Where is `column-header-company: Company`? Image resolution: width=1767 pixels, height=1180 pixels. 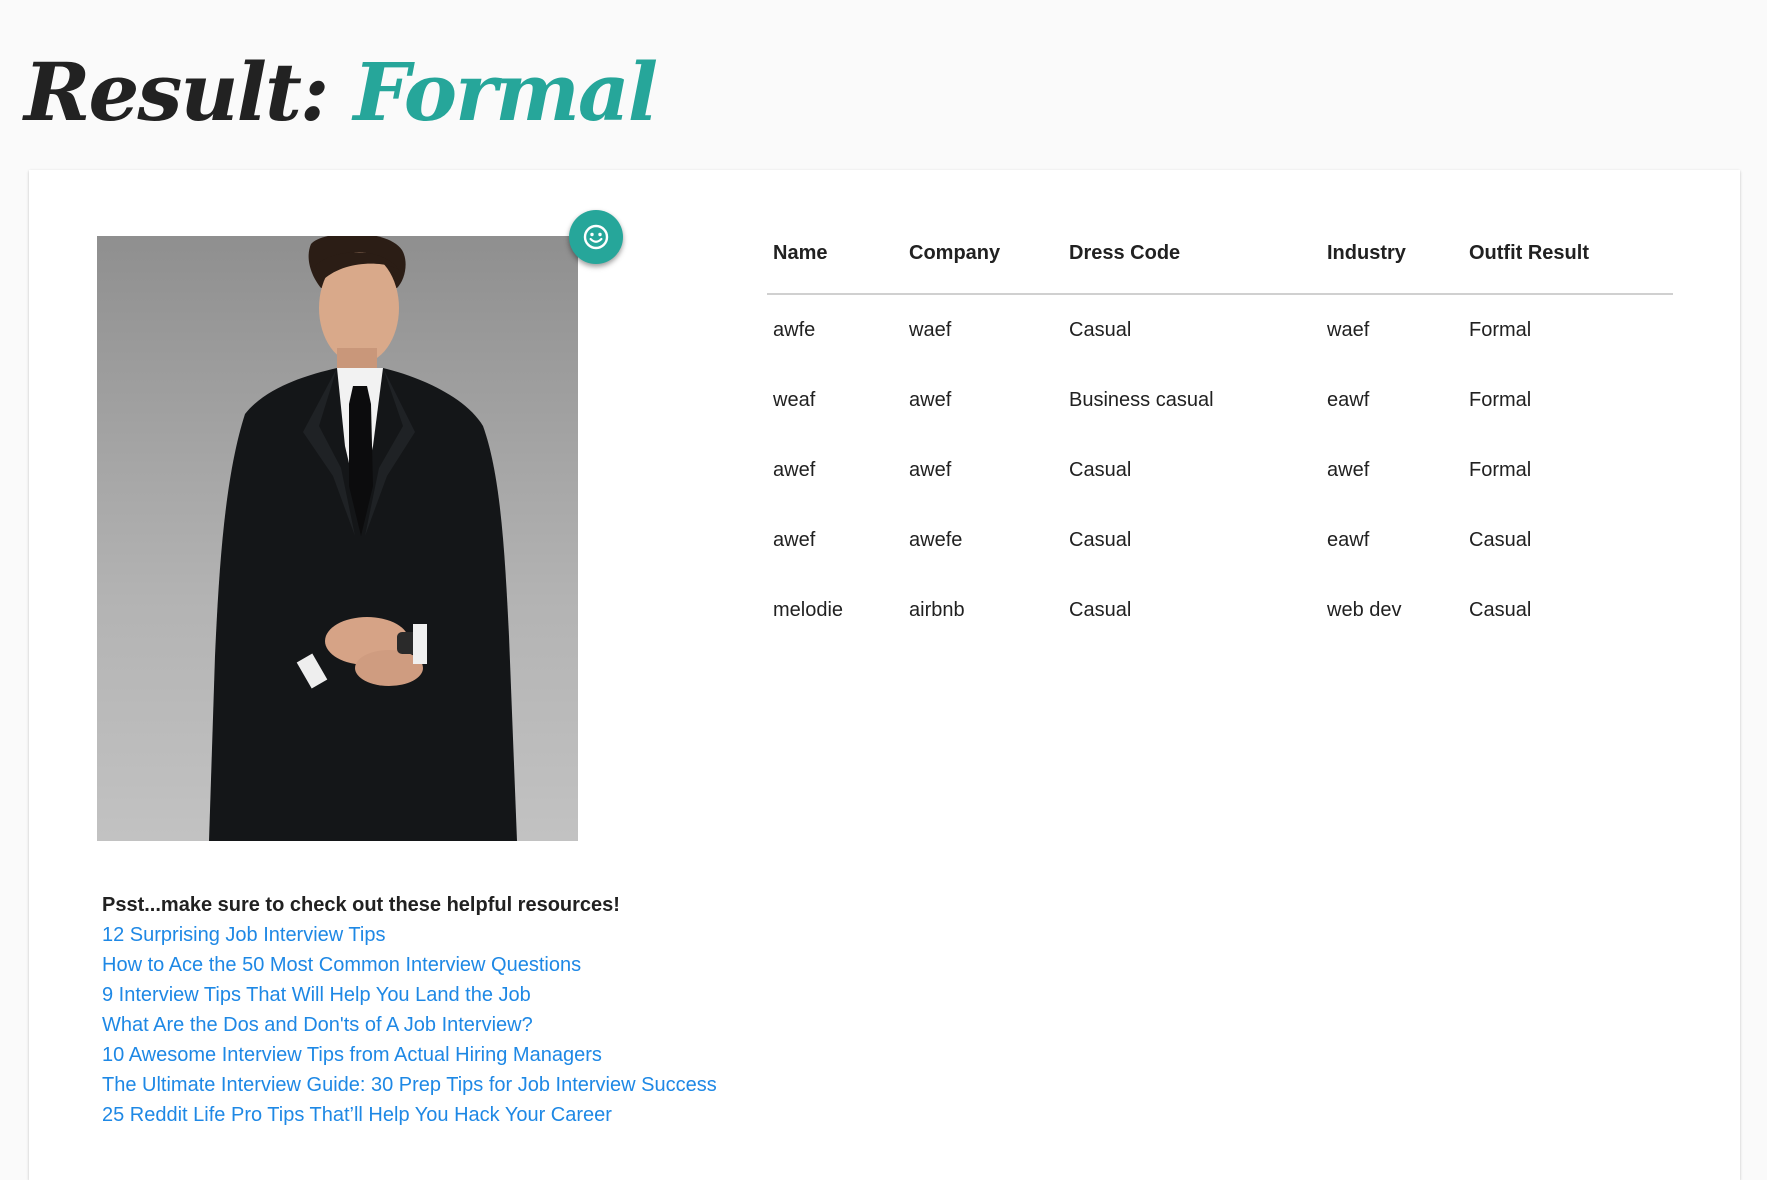
column-header-company: Company is located at coordinates (983, 254).